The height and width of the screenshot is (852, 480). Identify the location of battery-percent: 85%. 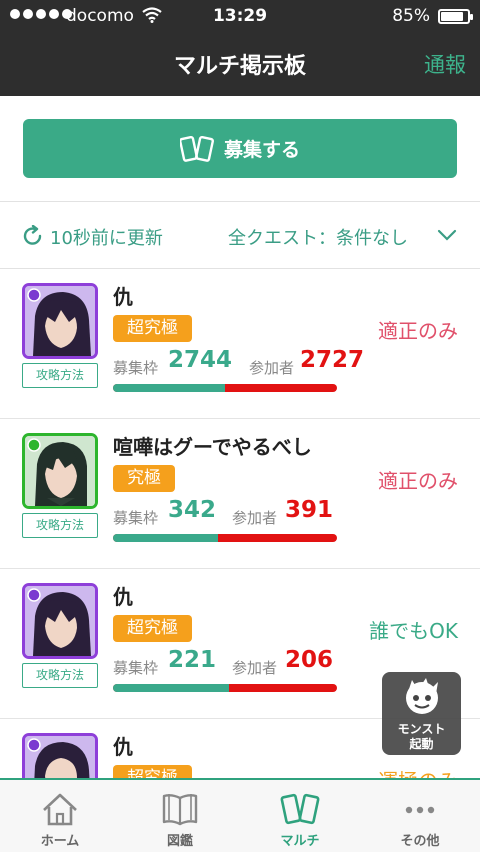
(411, 16).